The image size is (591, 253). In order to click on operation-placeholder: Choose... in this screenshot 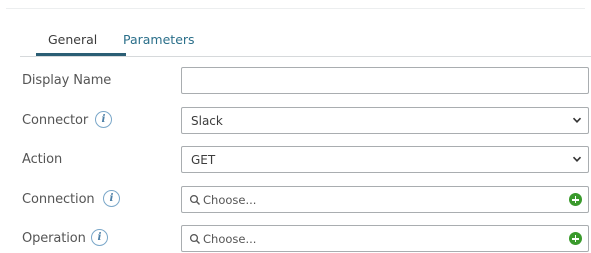, I will do `click(230, 239)`.